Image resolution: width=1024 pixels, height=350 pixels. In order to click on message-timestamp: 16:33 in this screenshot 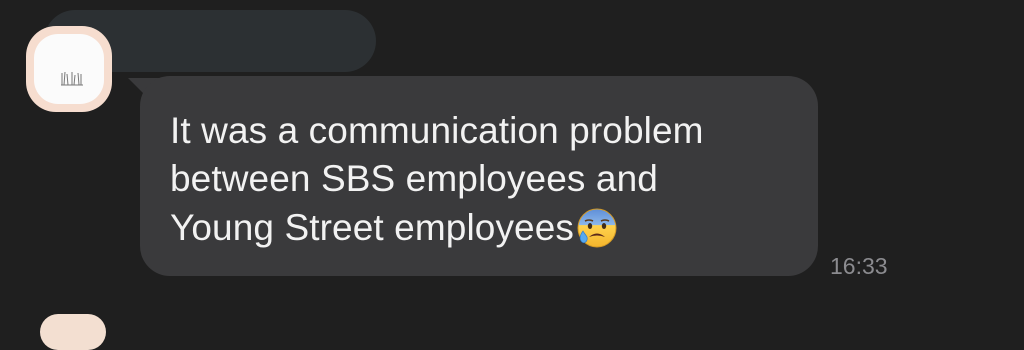, I will do `click(859, 266)`.